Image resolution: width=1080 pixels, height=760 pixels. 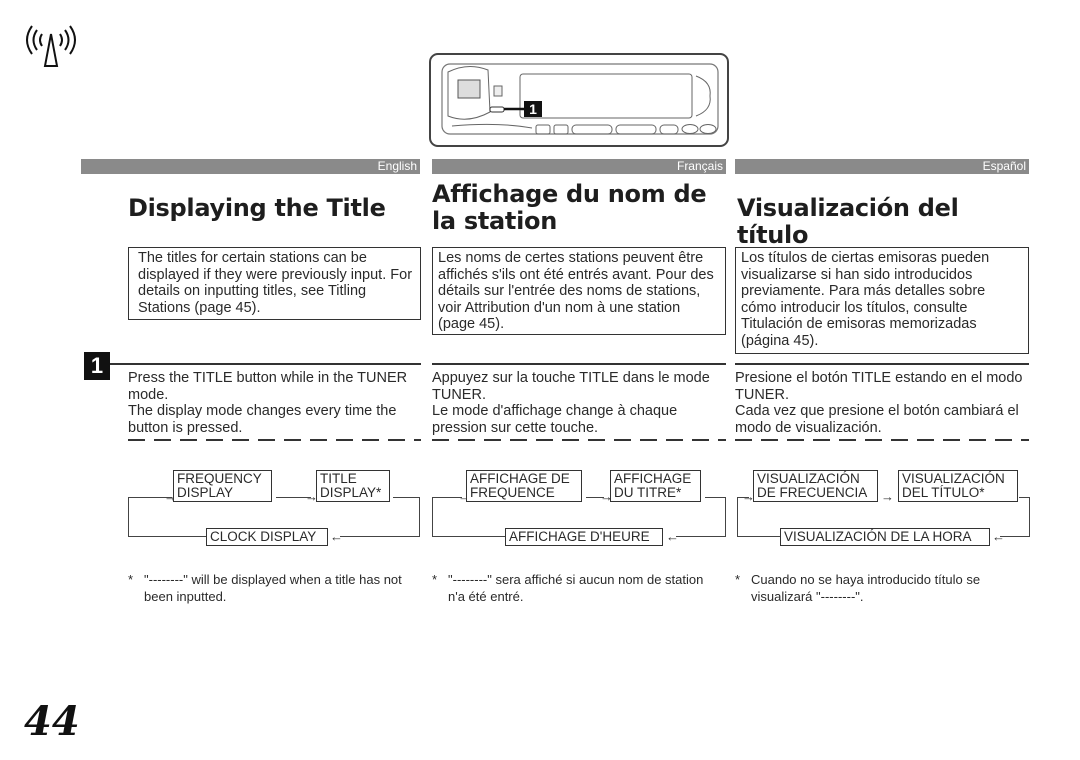 I want to click on step-rule-spanish, so click(x=882, y=364).